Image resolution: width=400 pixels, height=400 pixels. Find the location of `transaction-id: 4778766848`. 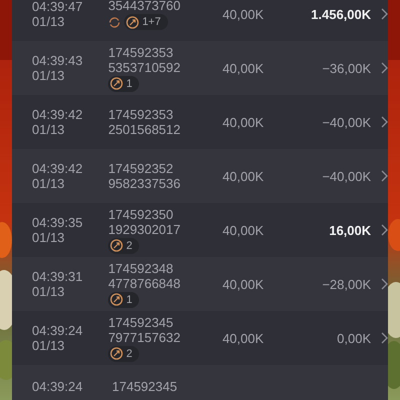

transaction-id: 4778766848 is located at coordinates (145, 283).